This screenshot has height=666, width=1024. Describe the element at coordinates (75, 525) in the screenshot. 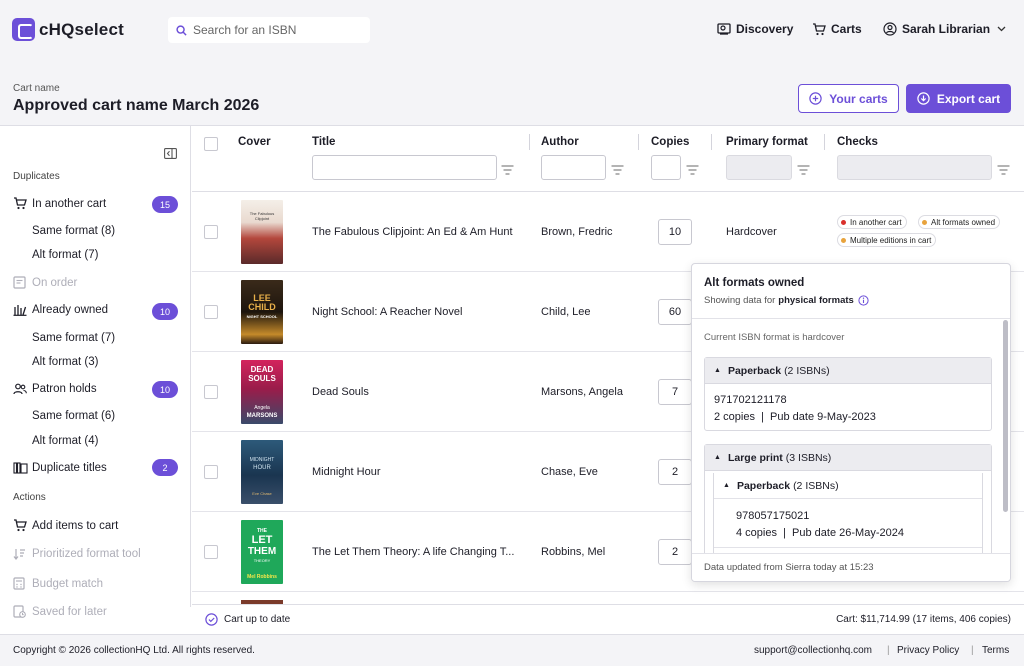

I see `sidebar-item-label: Add items to cart` at that location.